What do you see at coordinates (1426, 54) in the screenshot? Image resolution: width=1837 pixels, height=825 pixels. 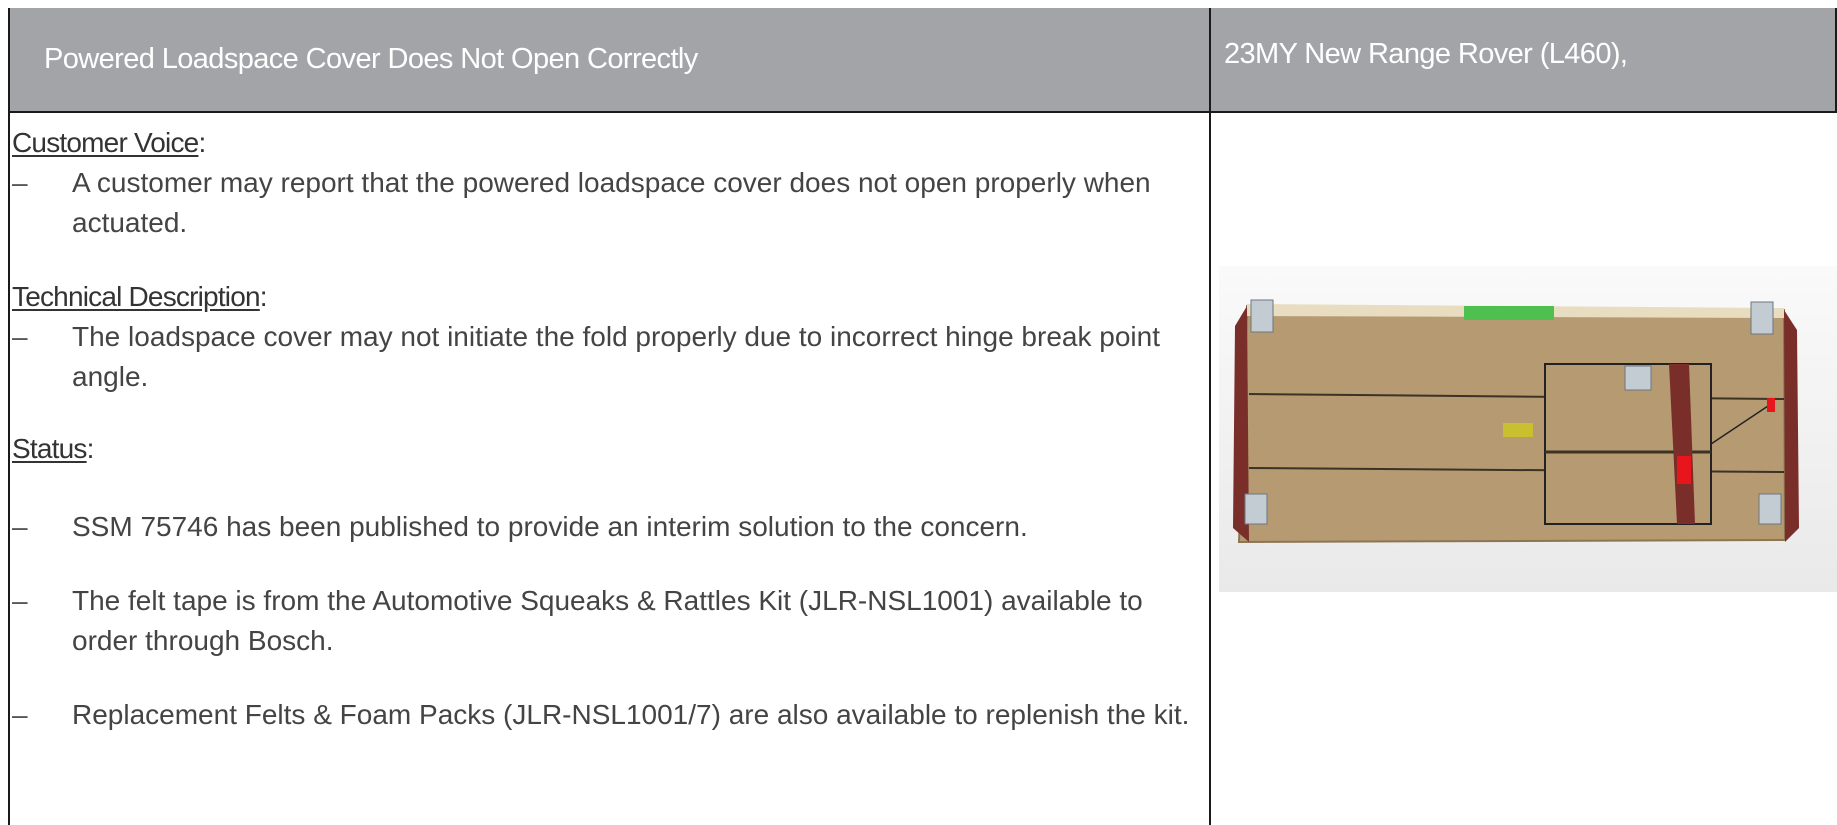 I see `vehicle-model: 23MY New Range Rover (L460),` at bounding box center [1426, 54].